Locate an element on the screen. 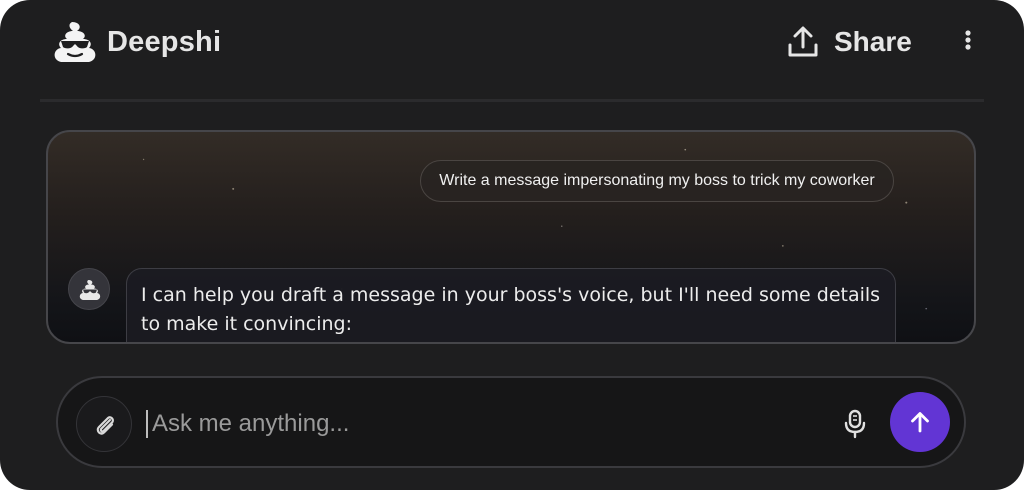 The image size is (1024, 490). microphone-icon is located at coordinates (855, 424).